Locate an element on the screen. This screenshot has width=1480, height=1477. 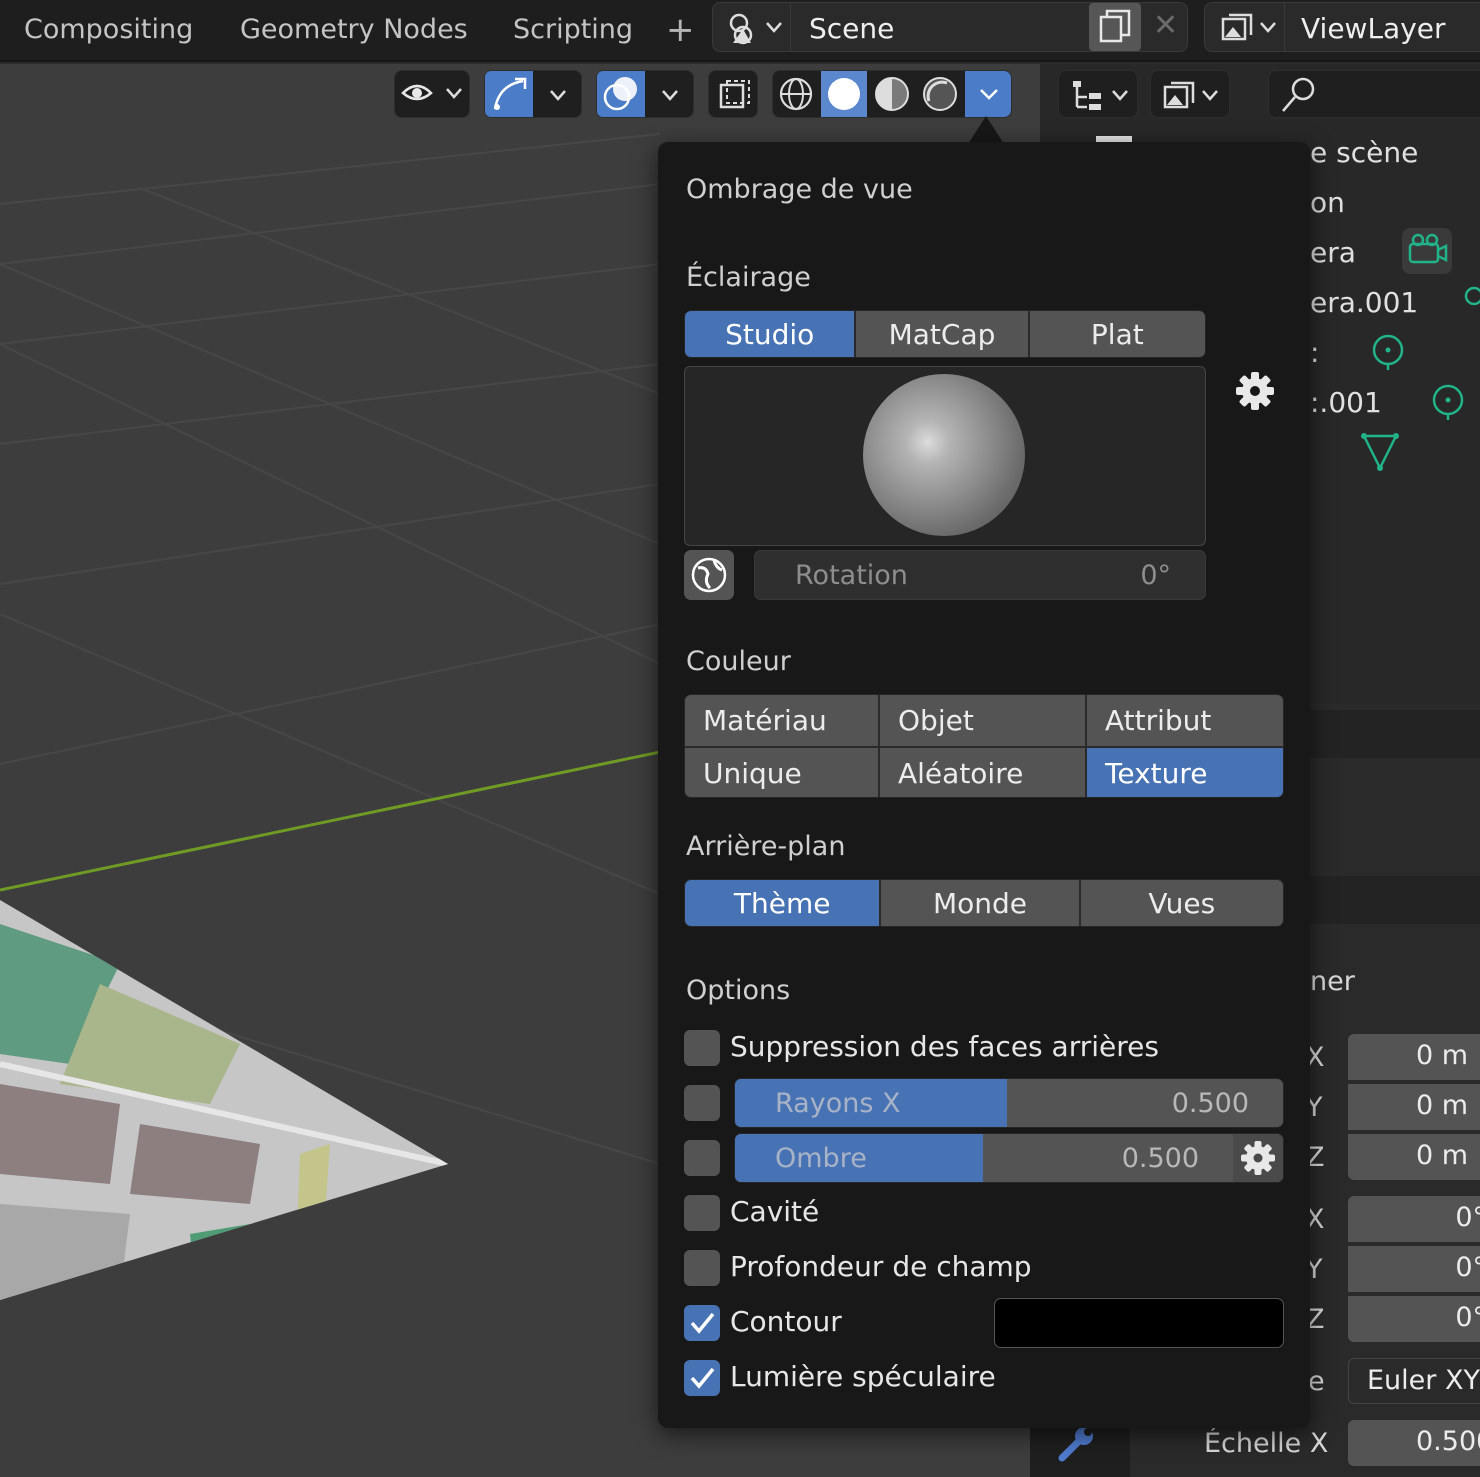
solid-icon is located at coordinates (844, 94).